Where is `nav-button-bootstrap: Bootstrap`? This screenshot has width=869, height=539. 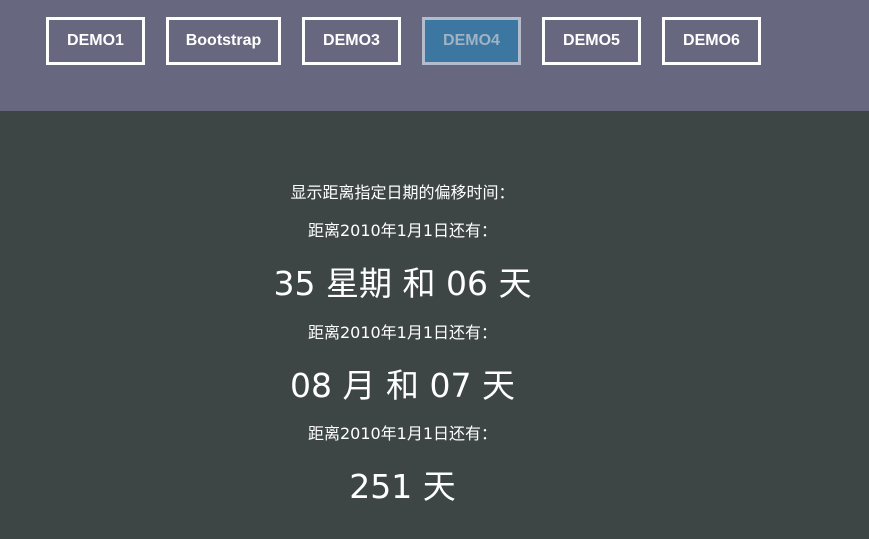
nav-button-bootstrap: Bootstrap is located at coordinates (223, 41).